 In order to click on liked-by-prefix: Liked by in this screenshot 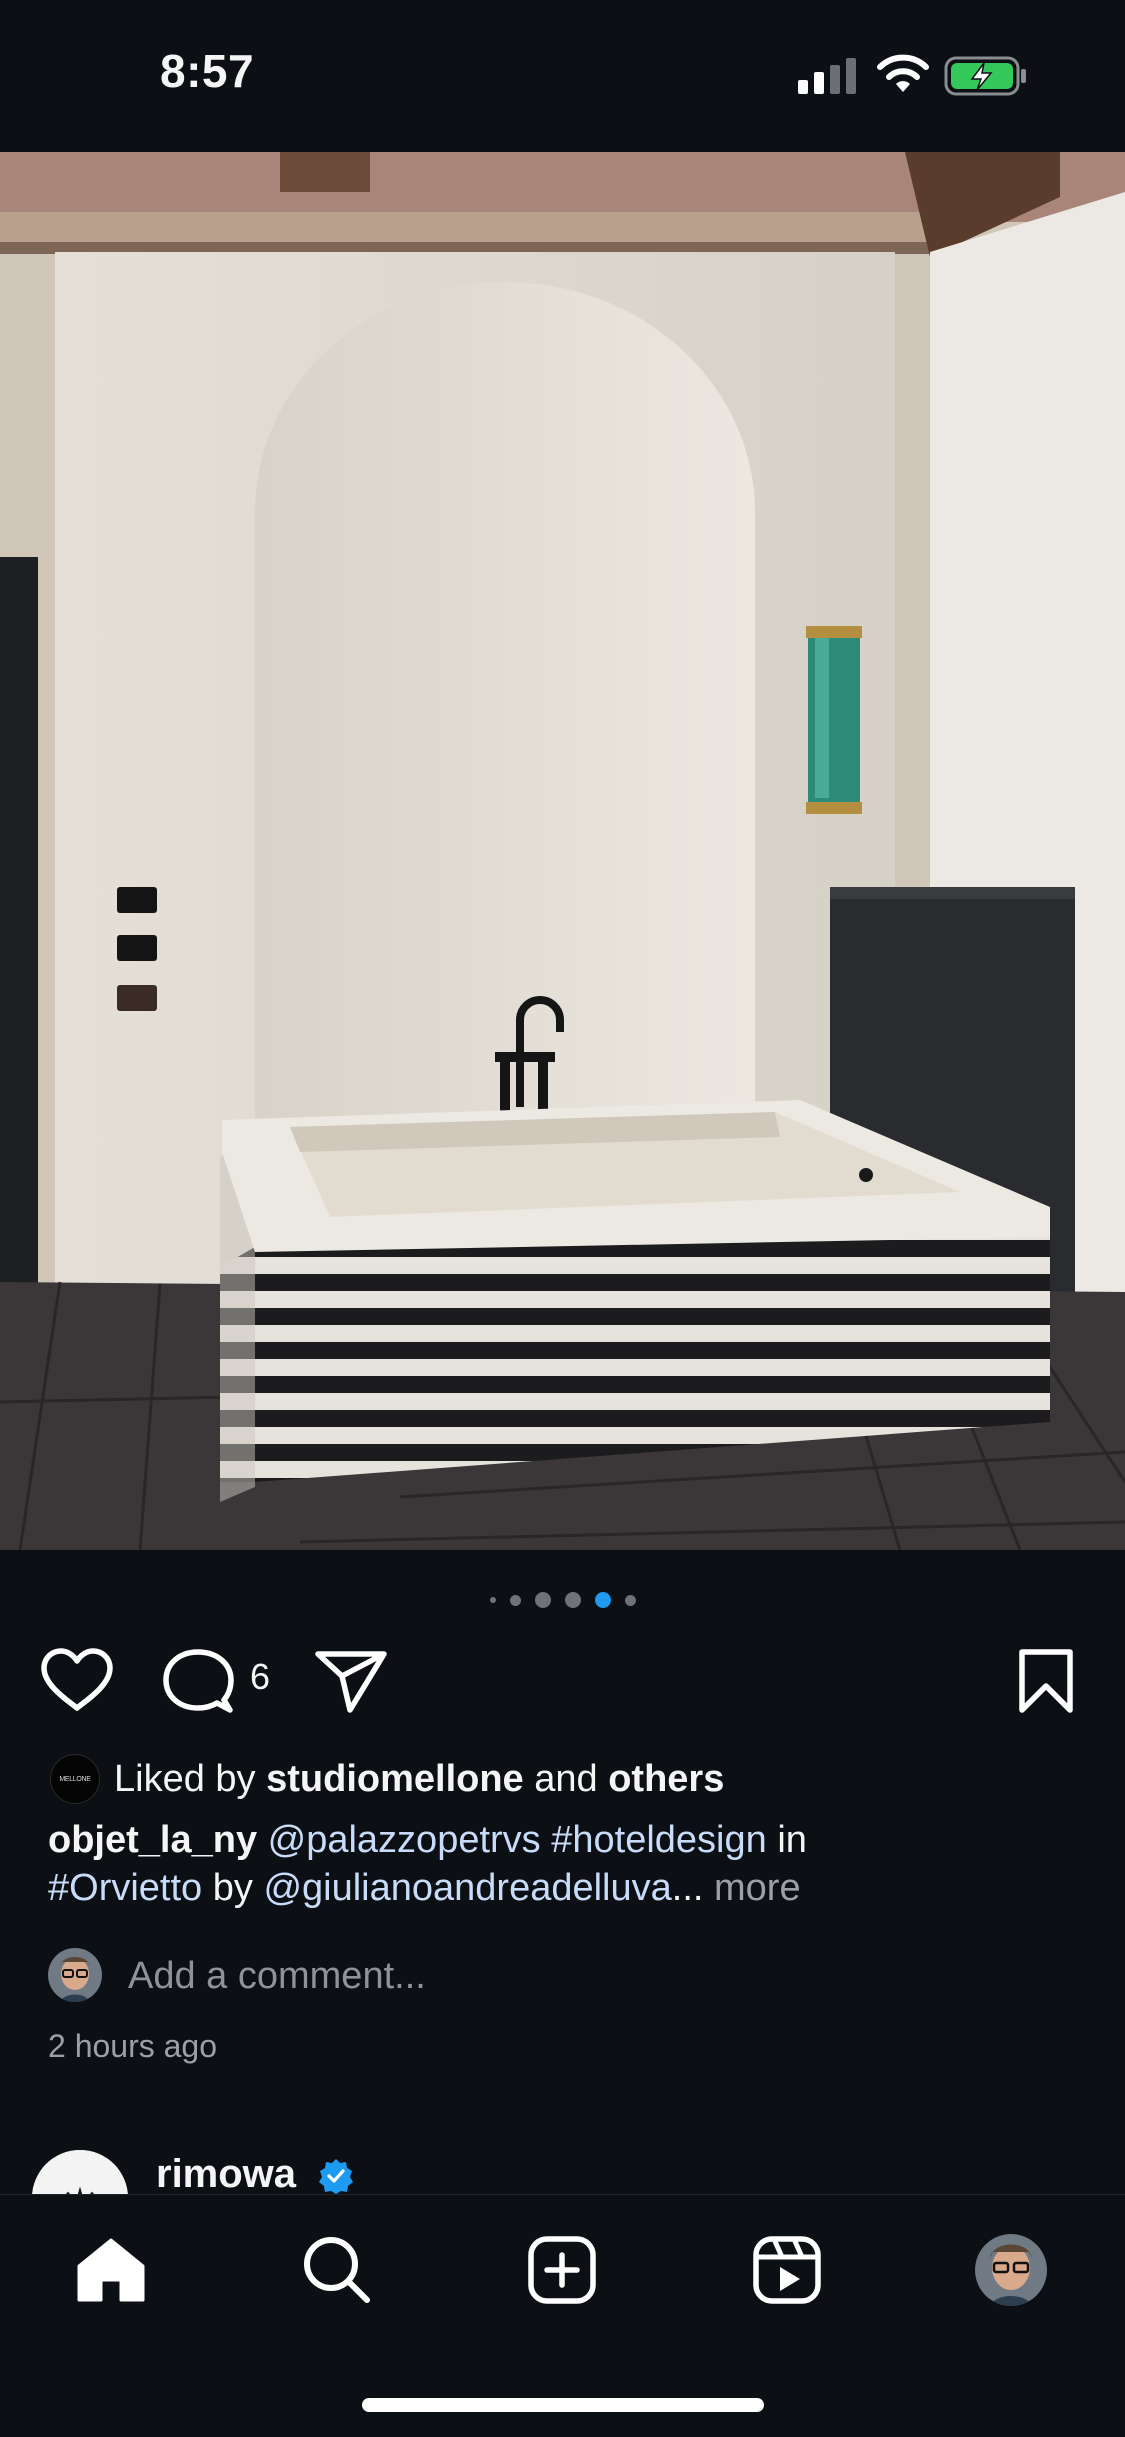, I will do `click(185, 1779)`.